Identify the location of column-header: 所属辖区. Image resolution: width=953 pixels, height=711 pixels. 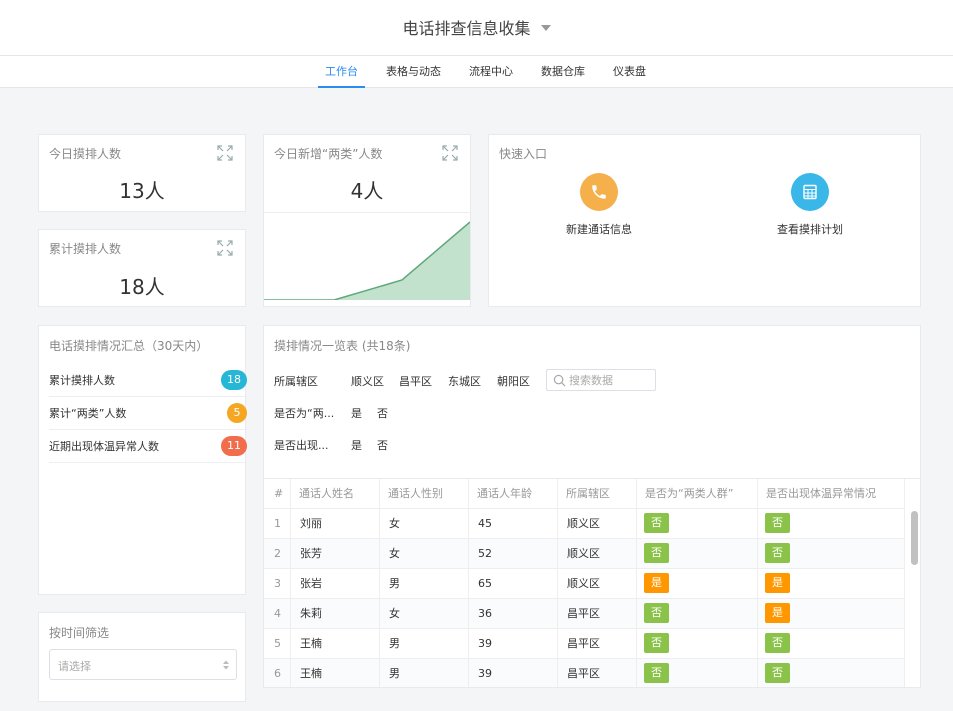
(597, 494).